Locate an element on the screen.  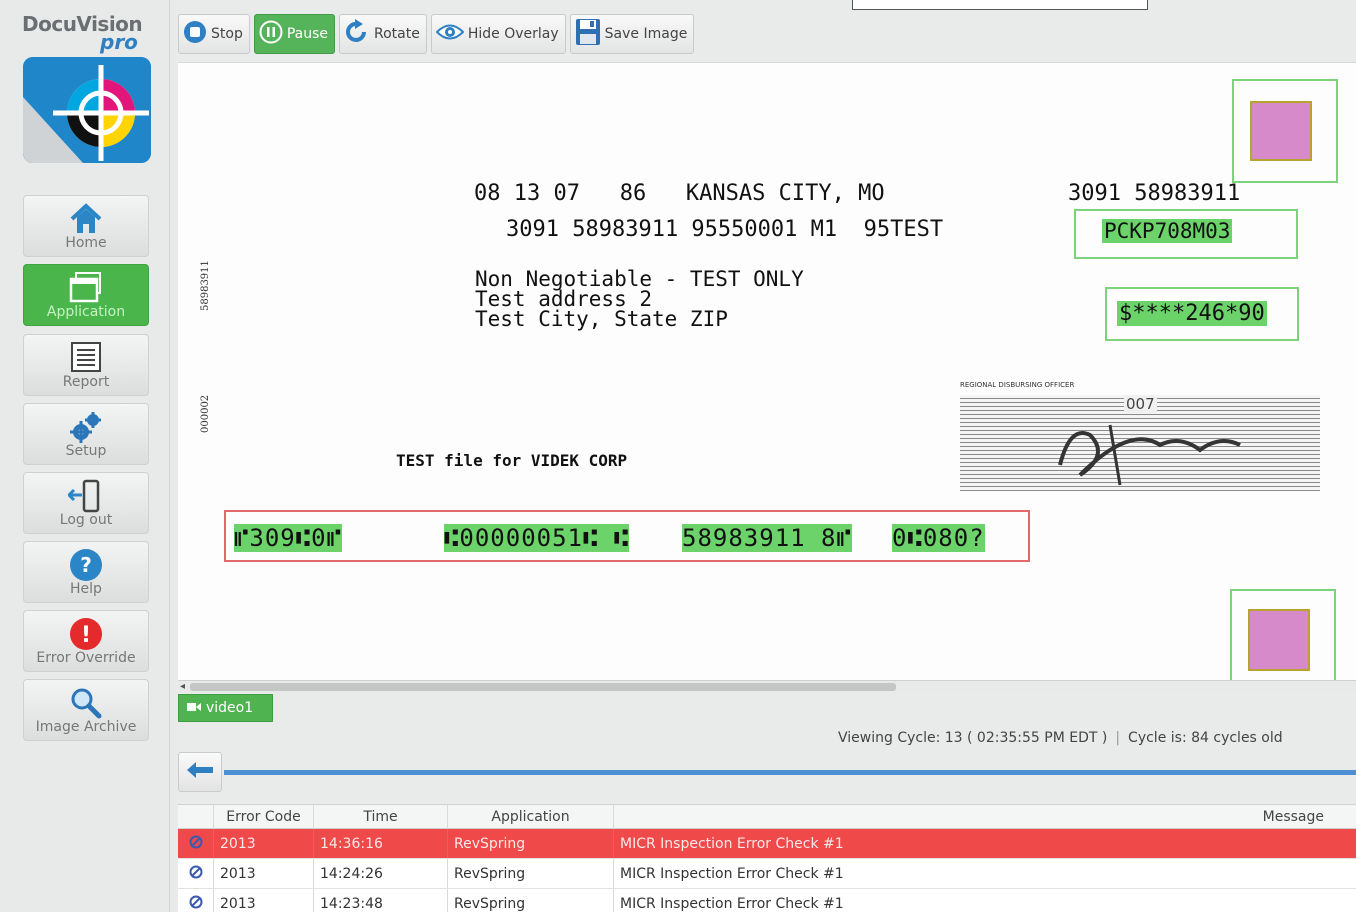
video-camera-icon is located at coordinates (194, 708).